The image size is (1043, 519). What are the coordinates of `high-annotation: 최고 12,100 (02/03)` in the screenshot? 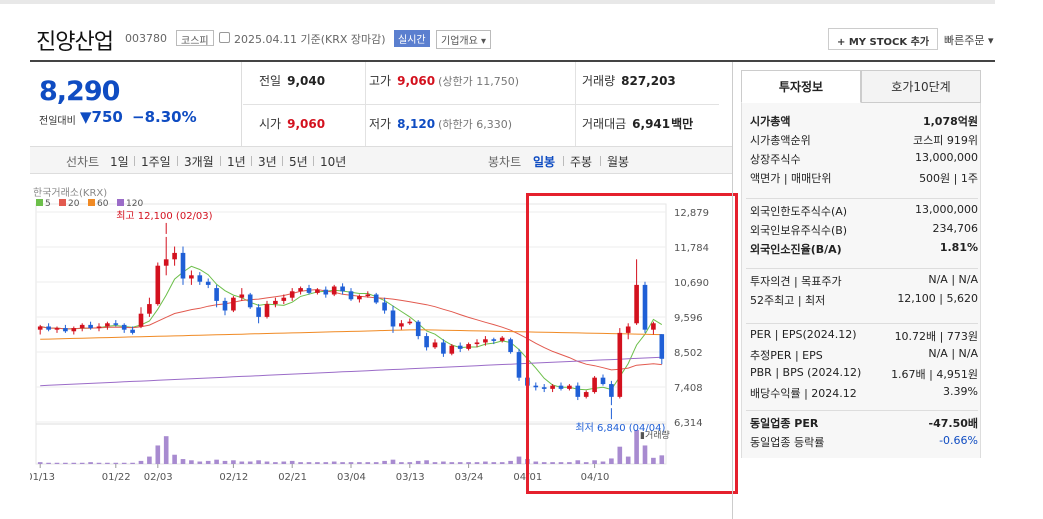 It's located at (164, 216).